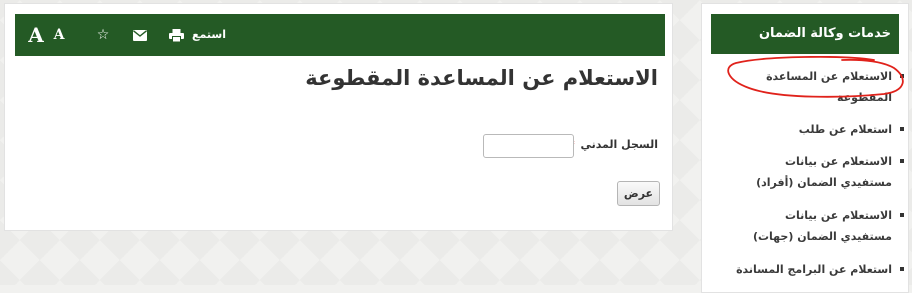  What do you see at coordinates (805, 34) in the screenshot?
I see `sidebar-title: خدمات وكالة الضمان` at bounding box center [805, 34].